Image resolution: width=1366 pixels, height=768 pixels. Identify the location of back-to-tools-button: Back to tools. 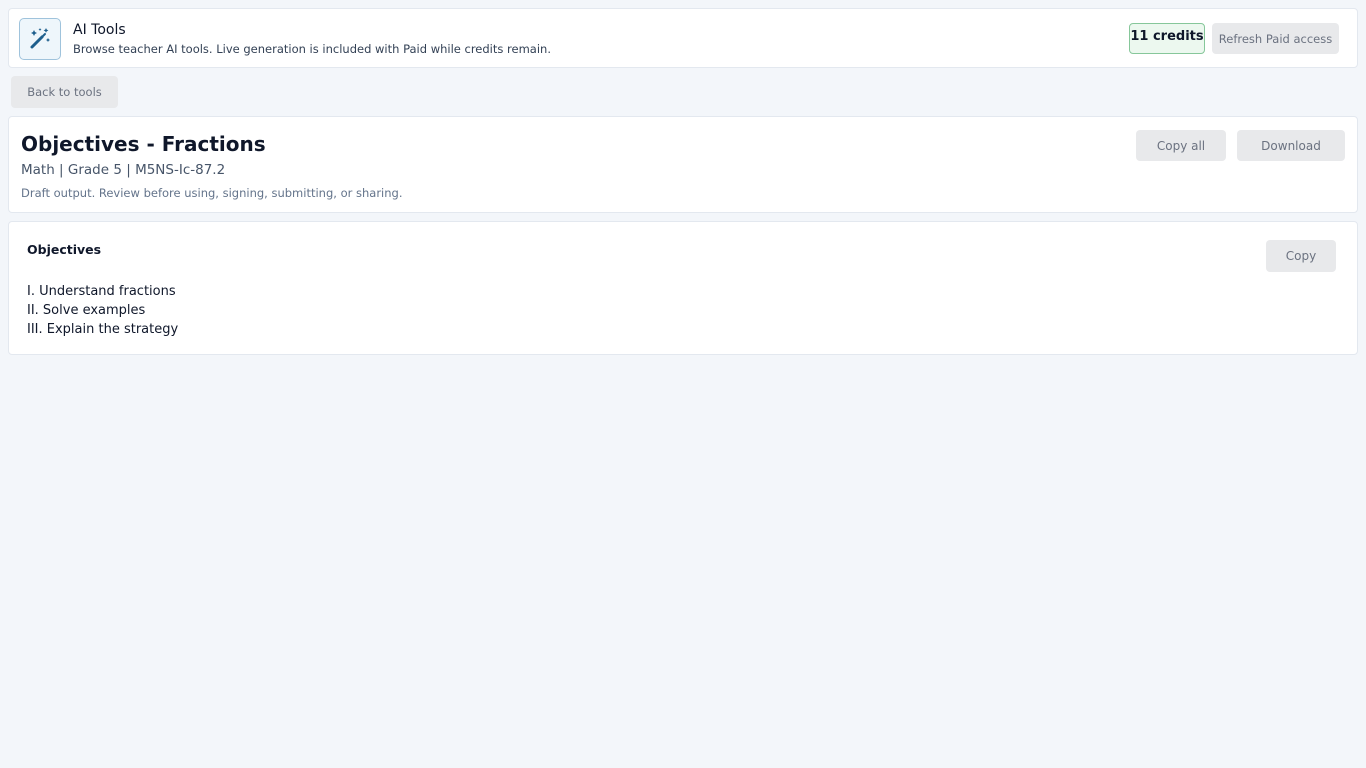
(64, 92).